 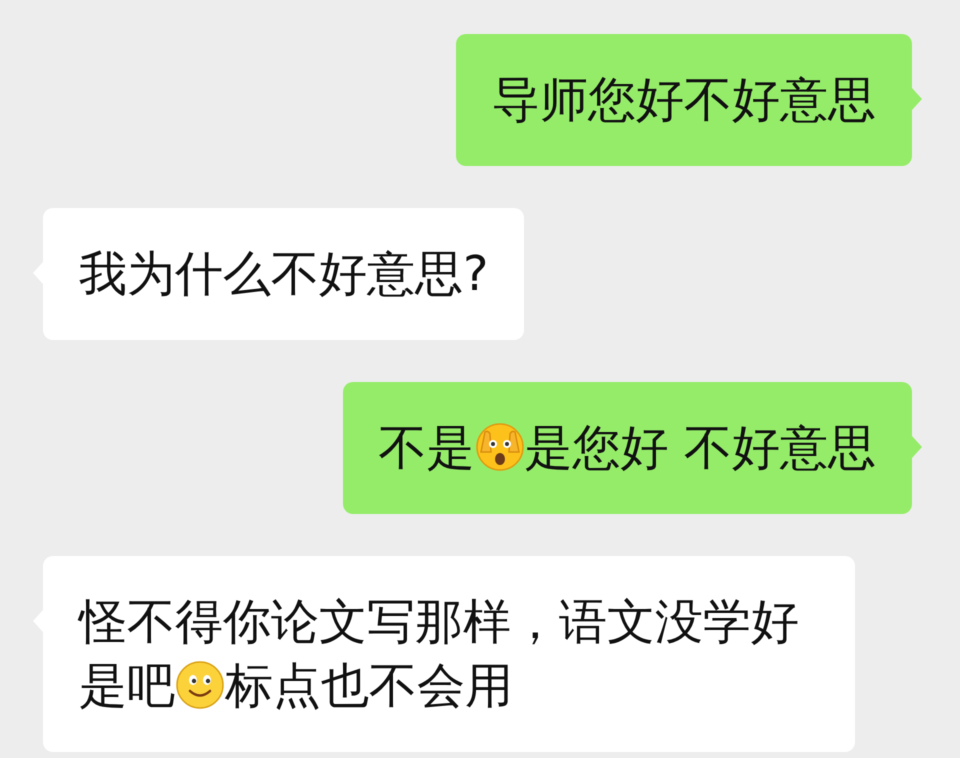 What do you see at coordinates (684, 100) in the screenshot?
I see `sent-message-bubble: 导师您好不好意思` at bounding box center [684, 100].